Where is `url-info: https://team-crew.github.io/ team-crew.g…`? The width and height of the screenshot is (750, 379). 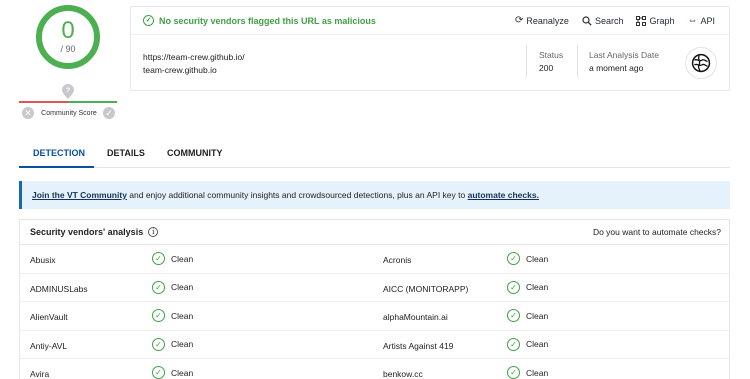
url-info: https://team-crew.github.io/ team-crew.g… is located at coordinates (194, 64).